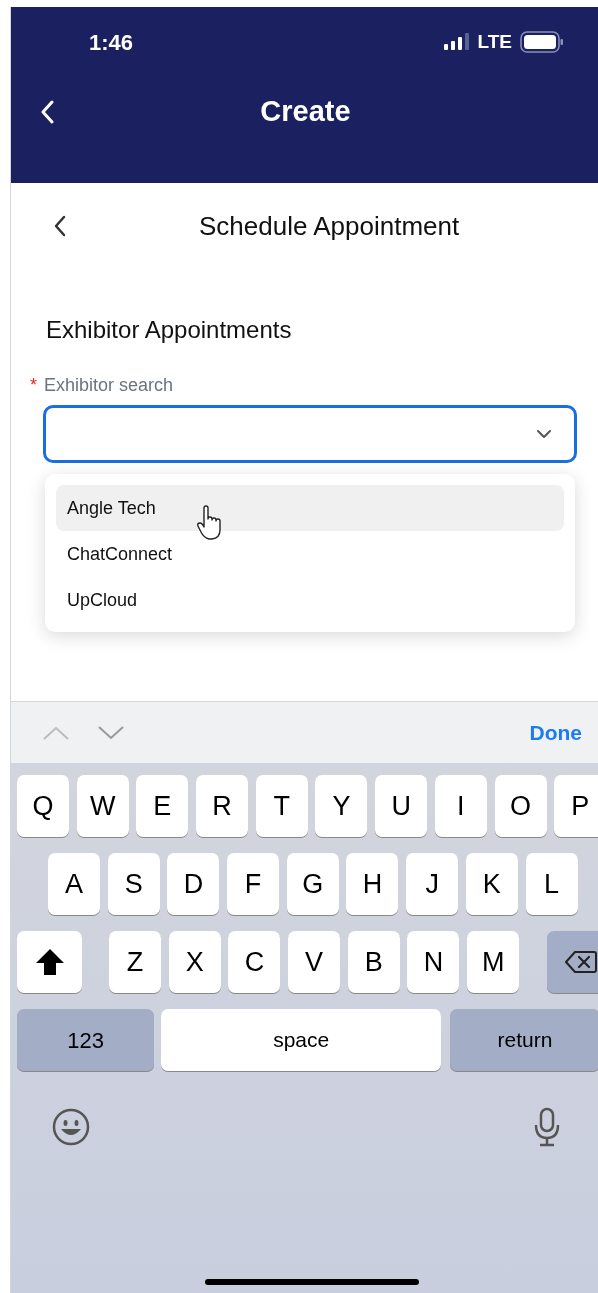 The width and height of the screenshot is (598, 1293). I want to click on keyboard-key: U, so click(401, 806).